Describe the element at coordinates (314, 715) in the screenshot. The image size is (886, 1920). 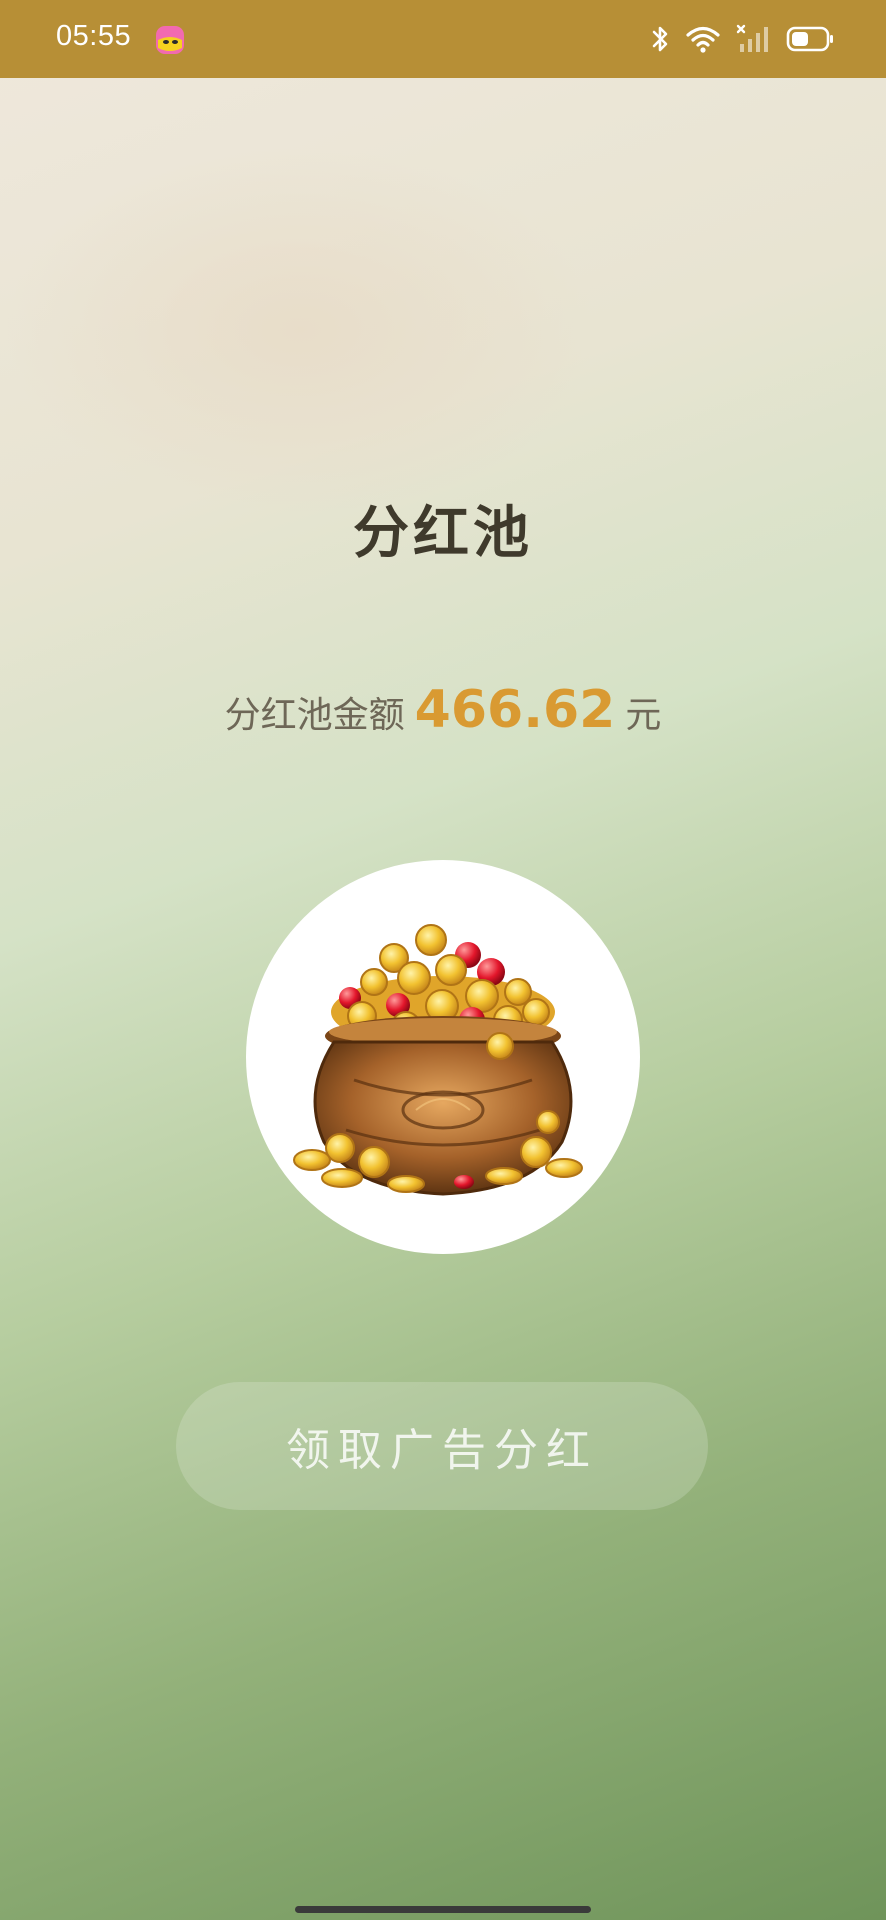
I see `amount-label: 分红池金额` at that location.